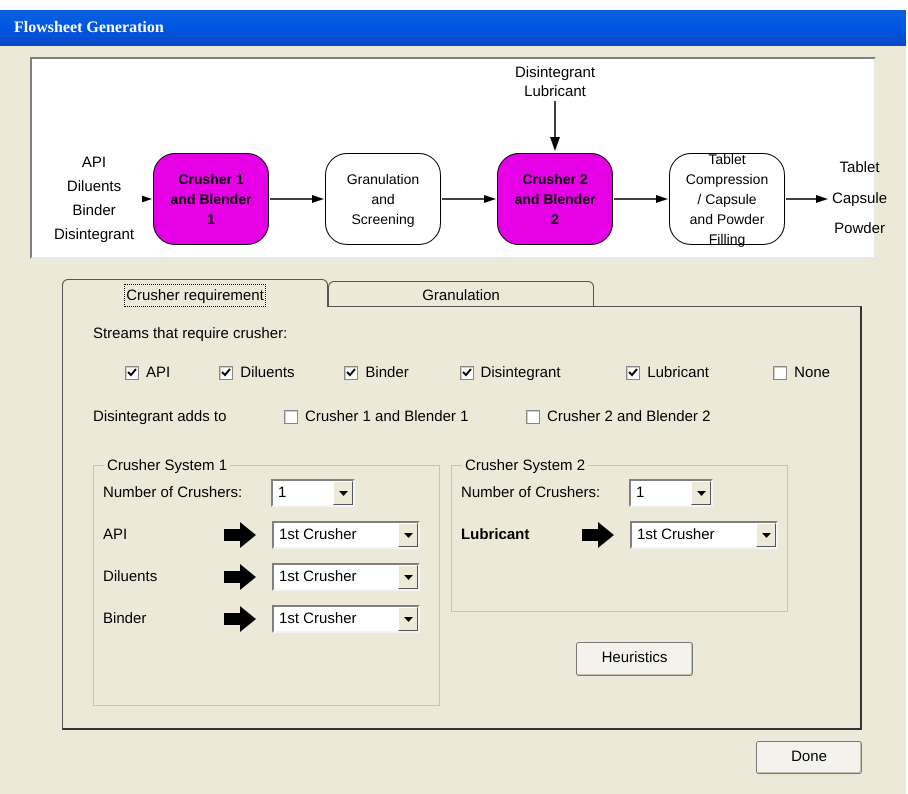 Image resolution: width=908 pixels, height=794 pixels. I want to click on section-label: Disintegrant adds to, so click(160, 417).